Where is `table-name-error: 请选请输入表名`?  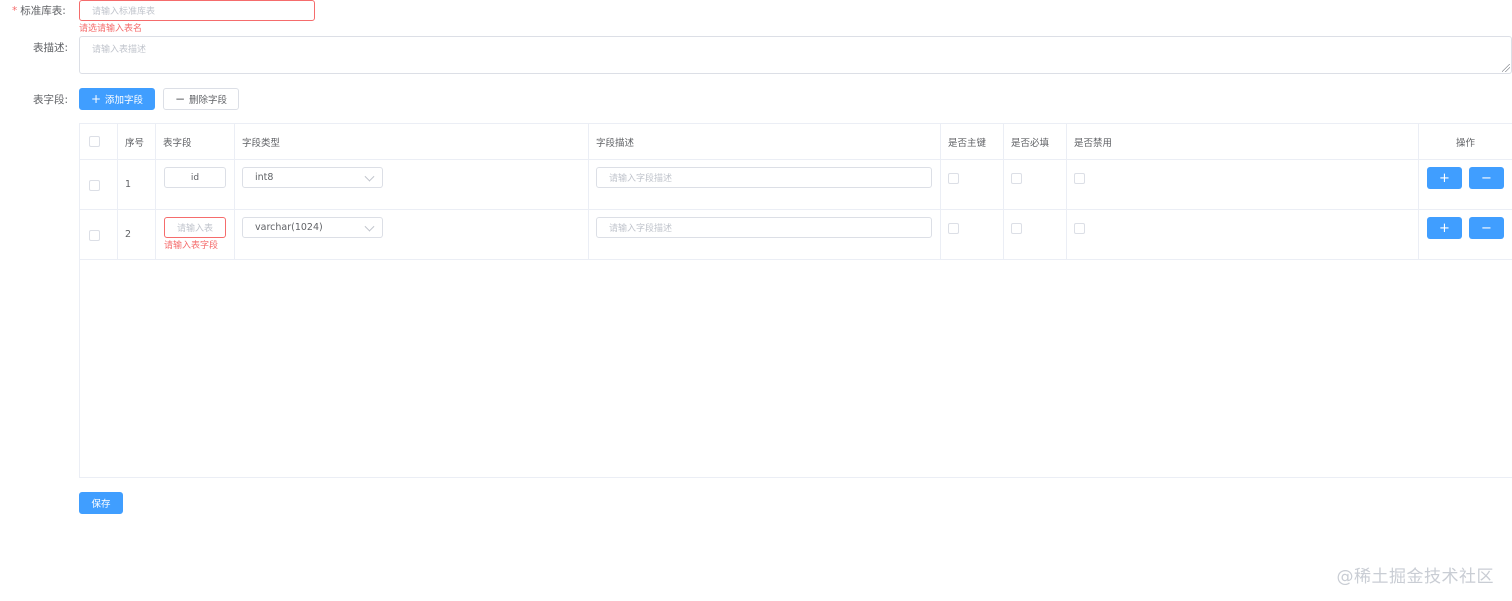
table-name-error: 请选请输入表名 is located at coordinates (111, 29).